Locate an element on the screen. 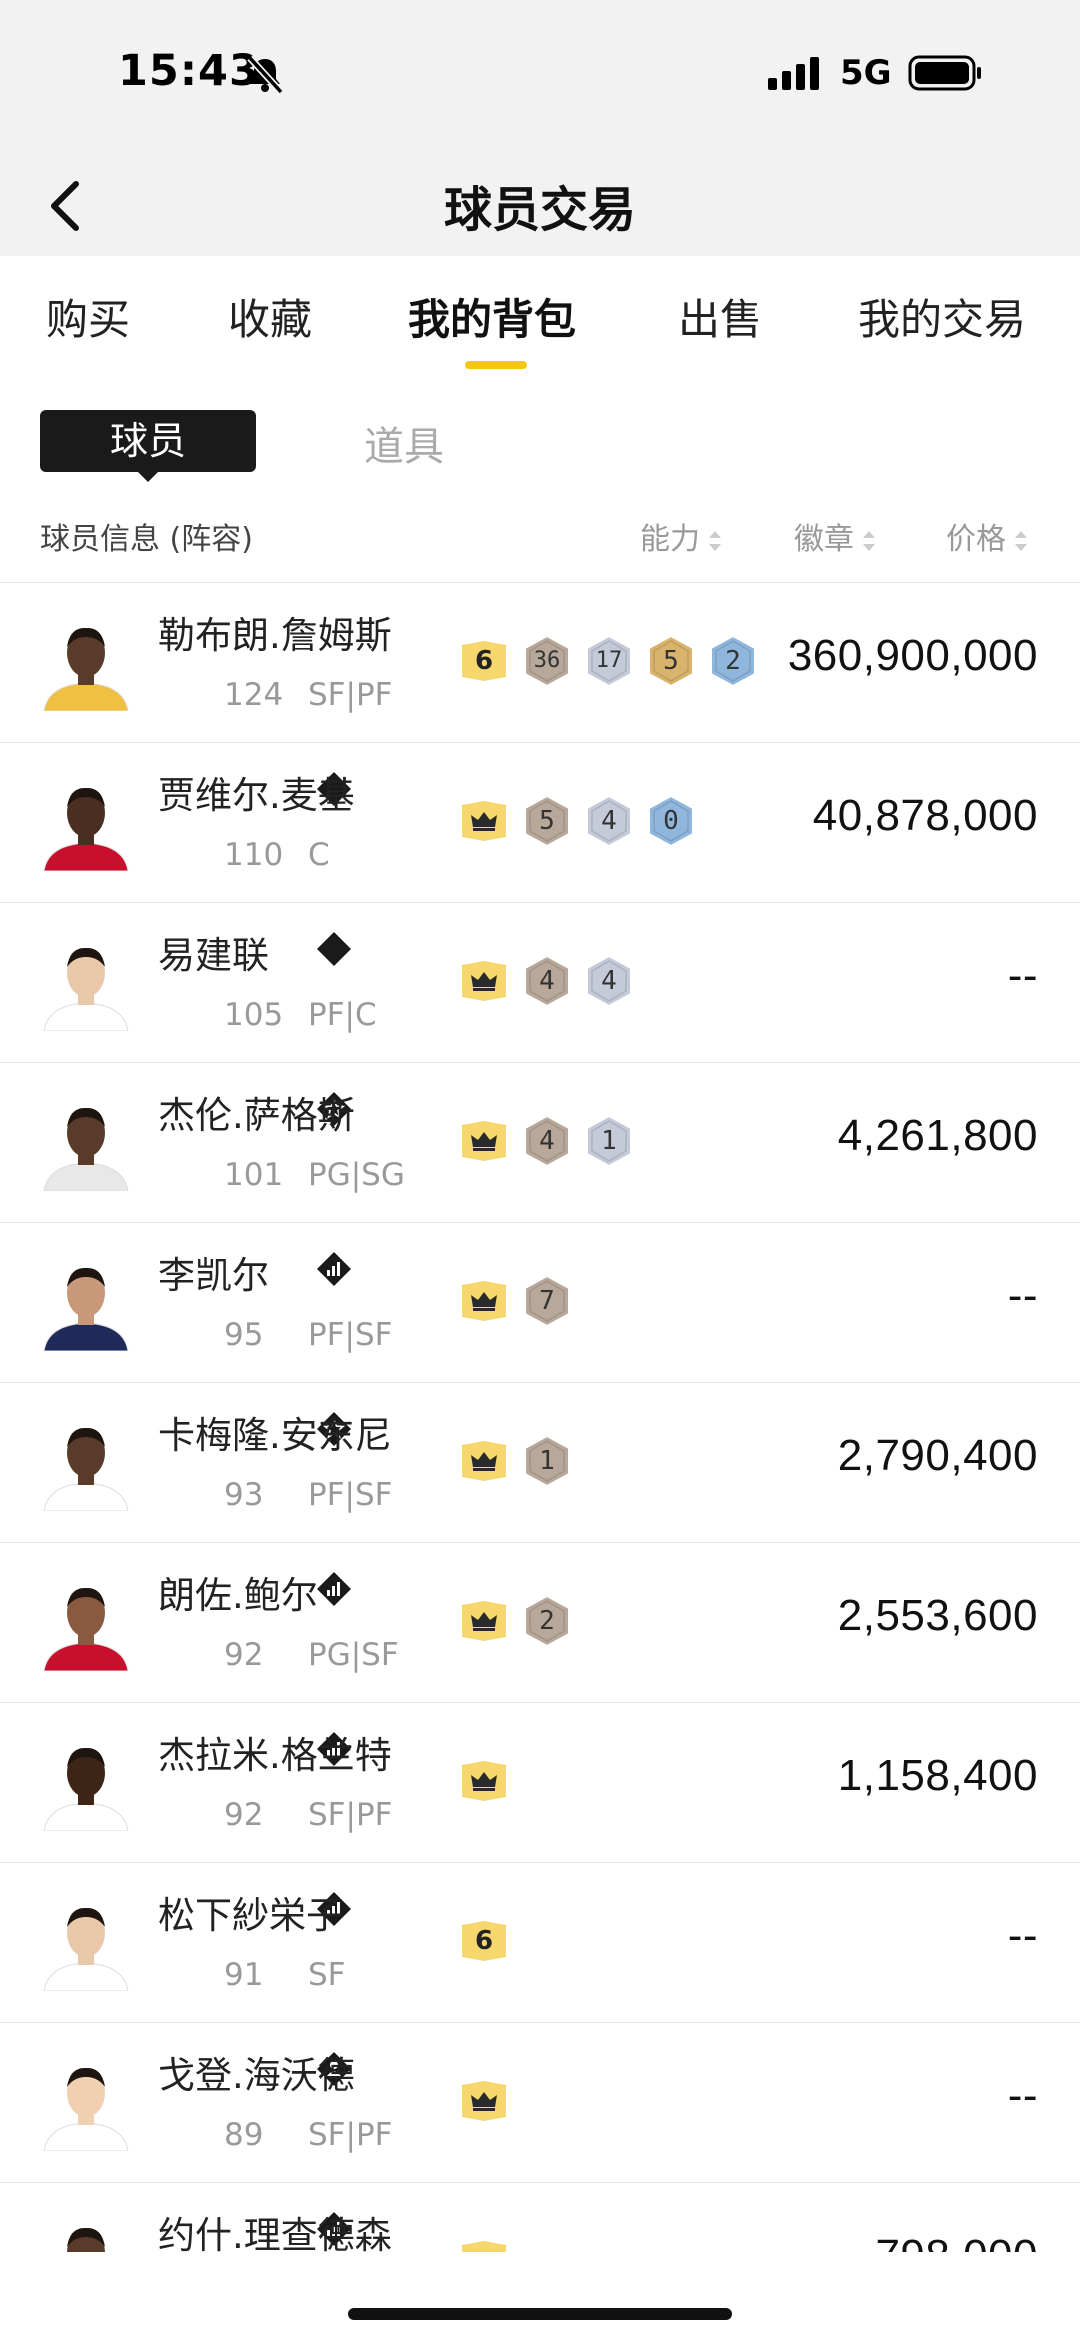 Image resolution: width=1080 pixels, height=2341 pixels. tab-my-trades: 我的交易 is located at coordinates (942, 316).